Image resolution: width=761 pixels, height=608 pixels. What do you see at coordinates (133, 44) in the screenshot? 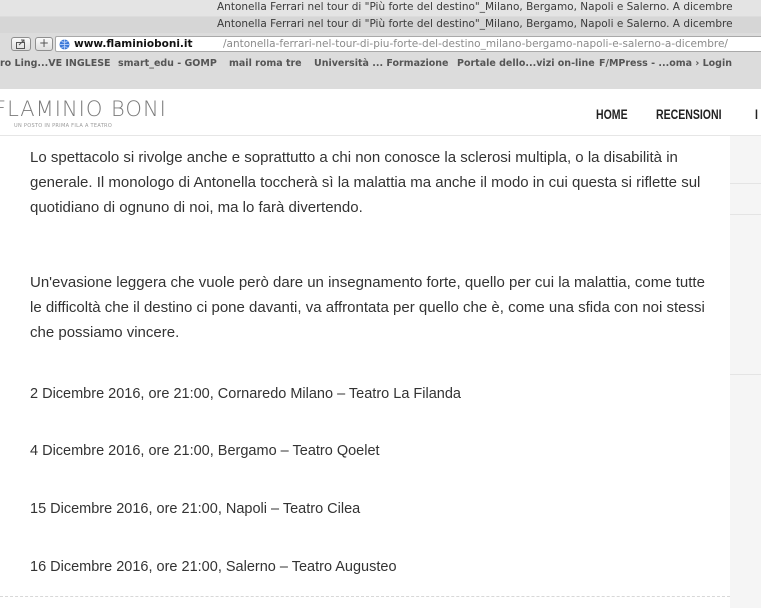
I see `url-host: www.flaminioboni.it` at bounding box center [133, 44].